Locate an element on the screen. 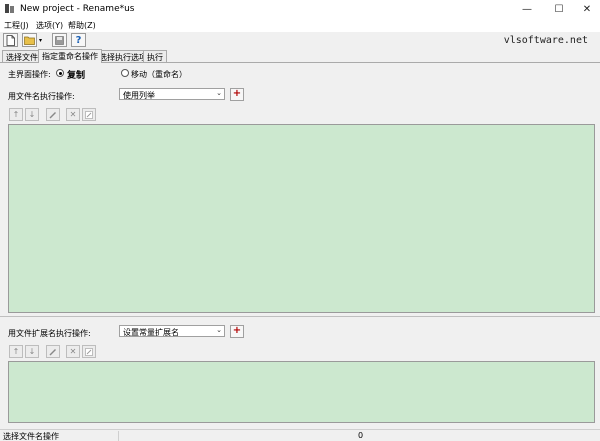  tab-label: 选择执行选项 is located at coordinates (123, 57).